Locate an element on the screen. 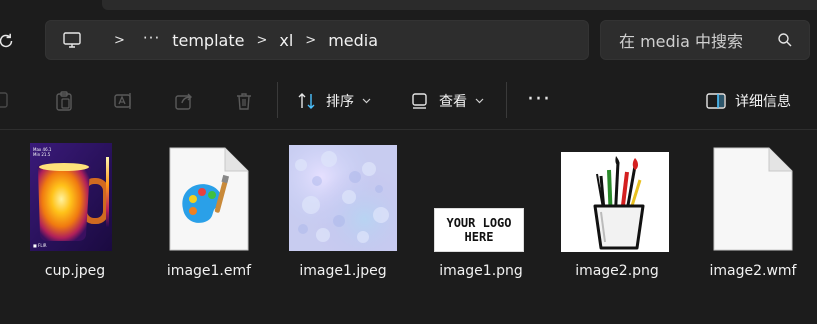 The height and width of the screenshot is (324, 817). breadcrumb-media: media is located at coordinates (353, 40).